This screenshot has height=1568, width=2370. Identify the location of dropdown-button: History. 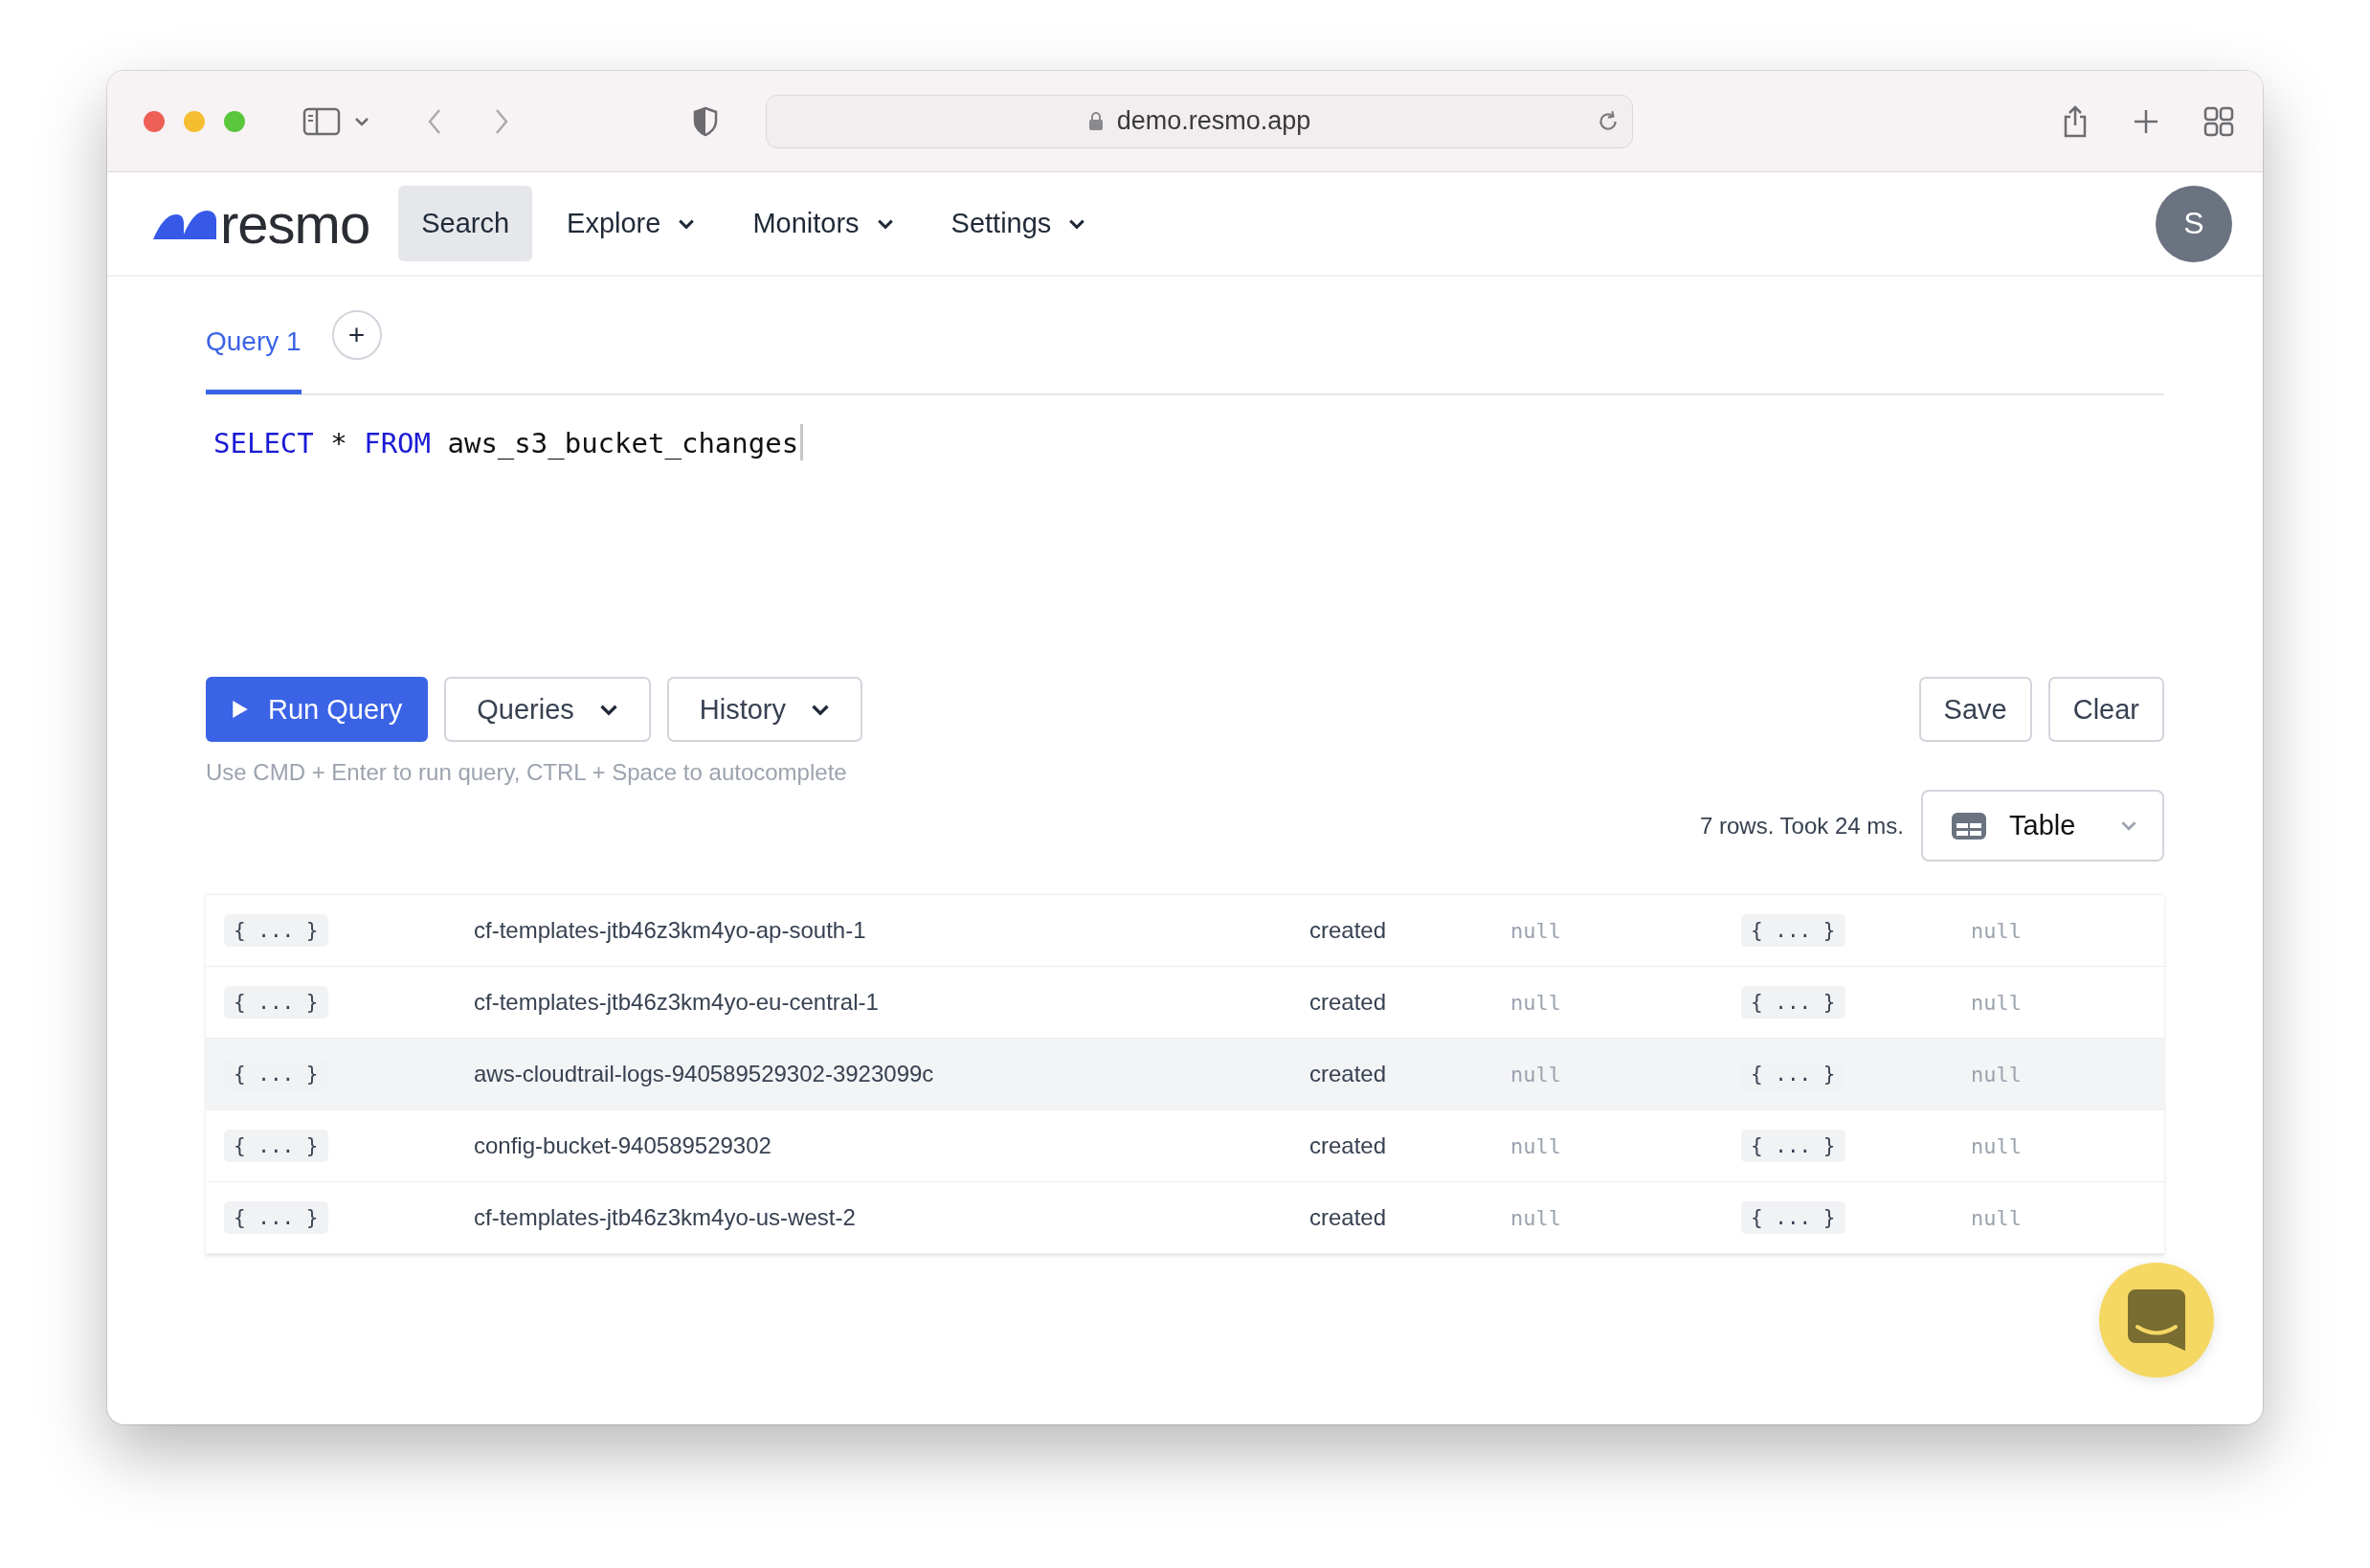
(764, 710).